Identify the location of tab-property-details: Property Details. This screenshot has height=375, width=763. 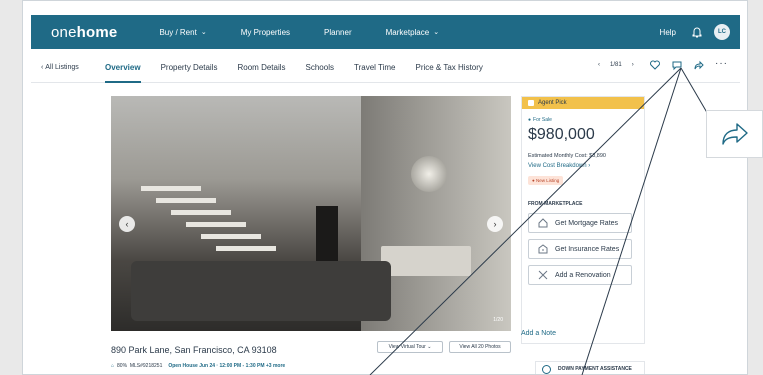
(189, 67).